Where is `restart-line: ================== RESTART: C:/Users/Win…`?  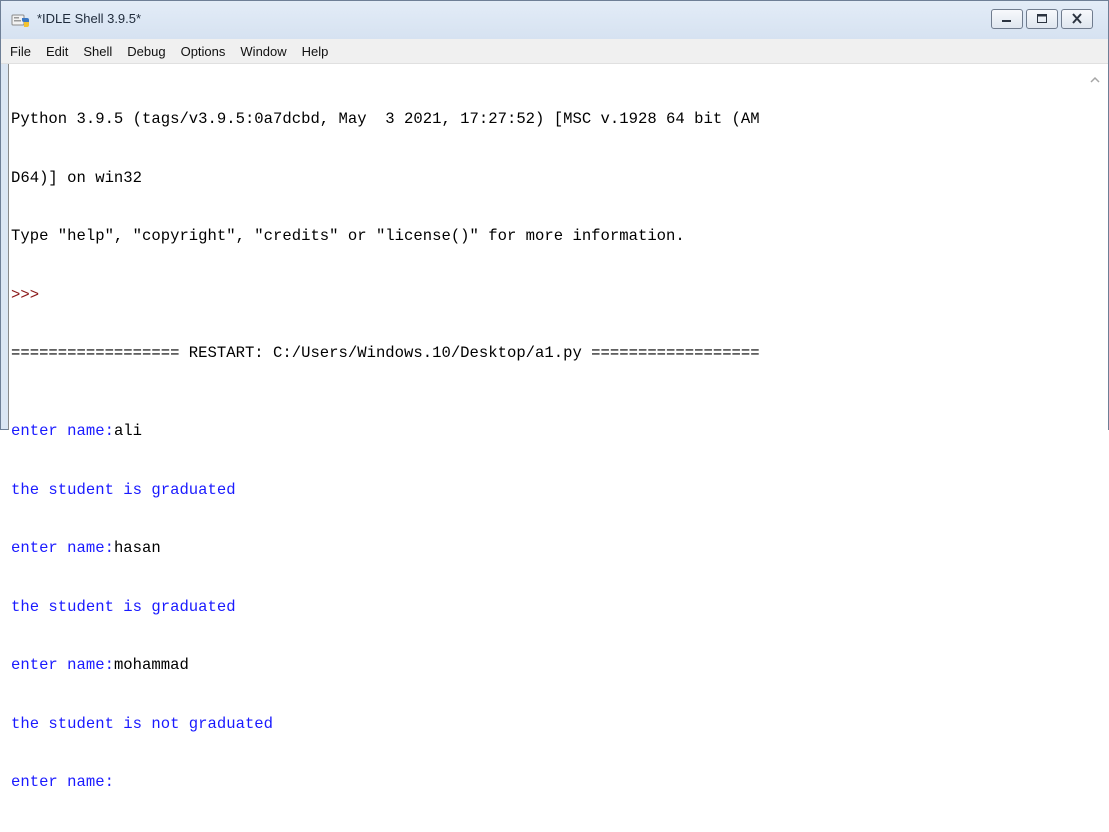 restart-line: ================== RESTART: C:/Users/Win… is located at coordinates (385, 353).